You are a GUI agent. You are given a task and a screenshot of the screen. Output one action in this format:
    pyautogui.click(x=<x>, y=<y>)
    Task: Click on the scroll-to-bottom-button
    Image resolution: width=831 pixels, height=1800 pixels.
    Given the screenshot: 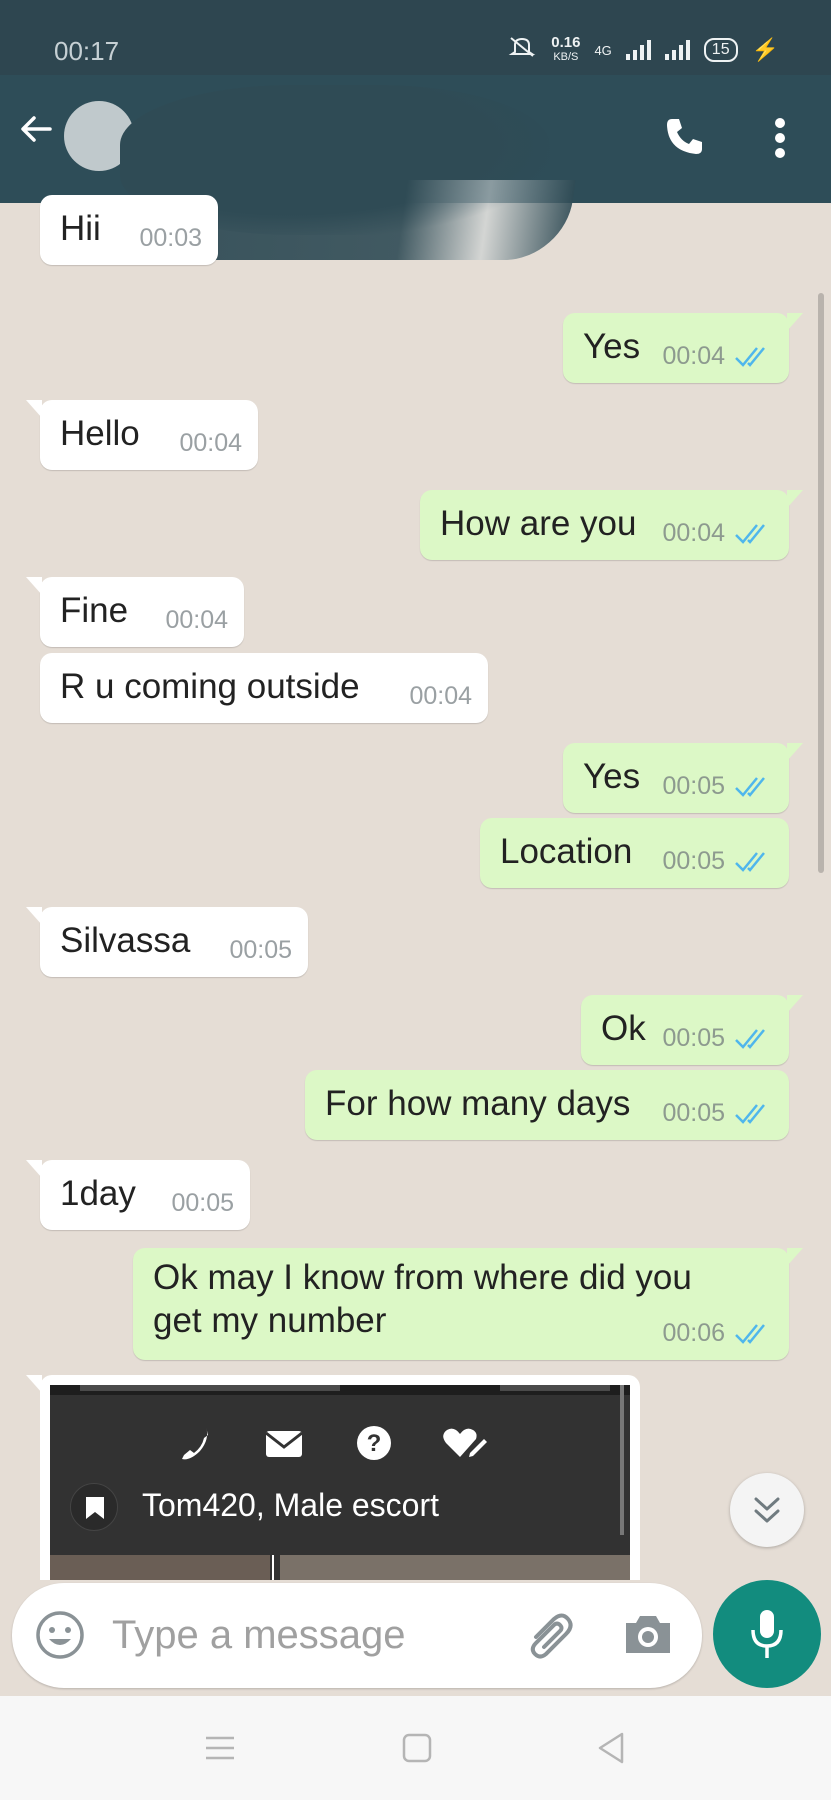 What is the action you would take?
    pyautogui.click(x=767, y=1510)
    